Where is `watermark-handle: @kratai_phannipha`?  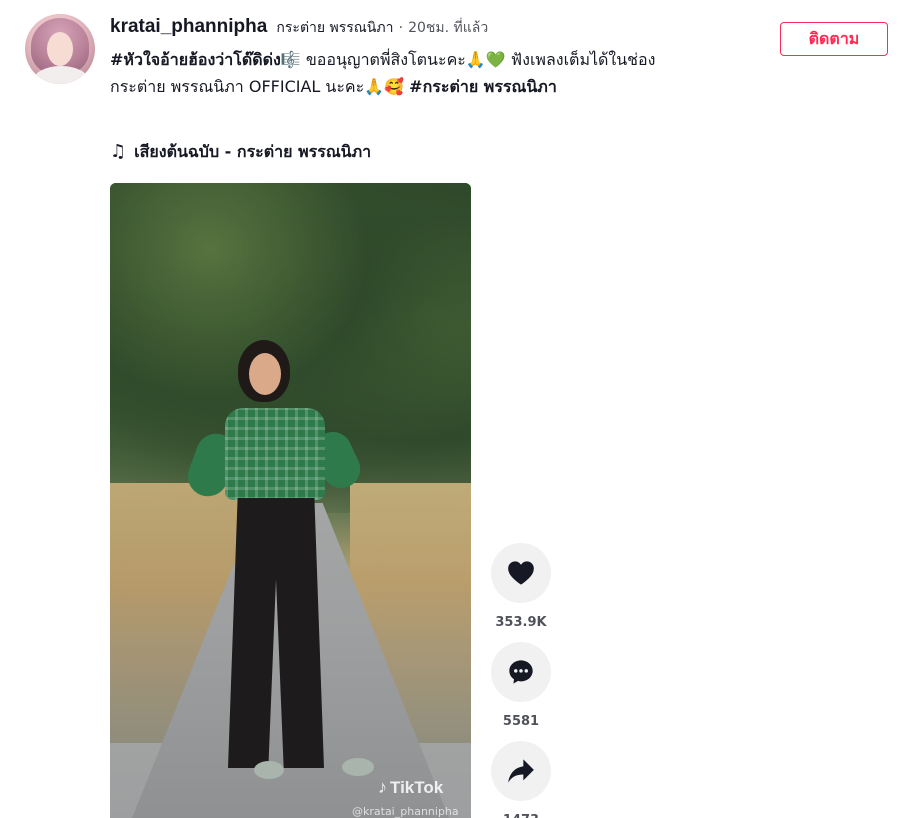 watermark-handle: @kratai_phannipha is located at coordinates (405, 811).